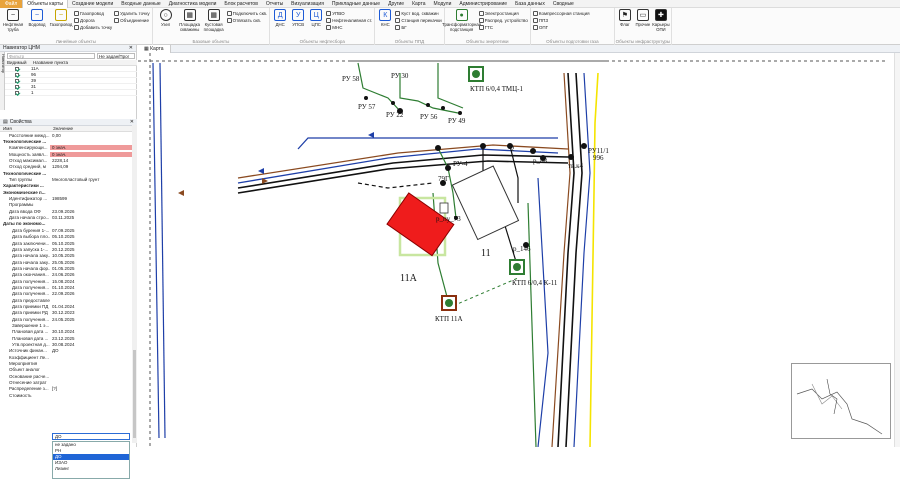  Describe the element at coordinates (503, 20) in the screenshot. I see `distribution-device-button: Распред. устройство` at that location.